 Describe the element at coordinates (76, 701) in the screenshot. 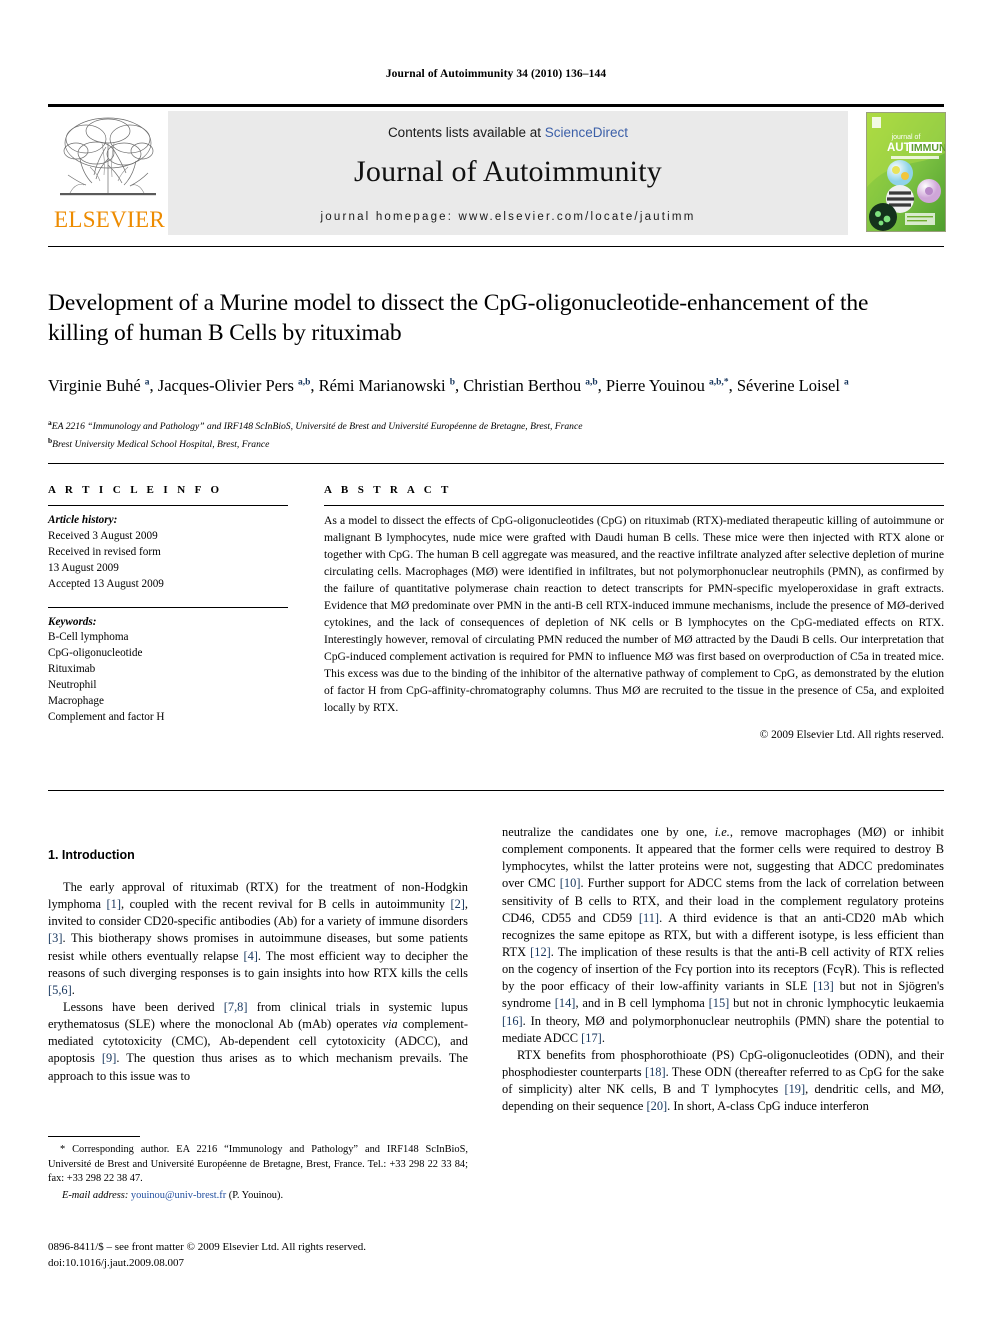

I see `keyword-item: Macrophage` at that location.